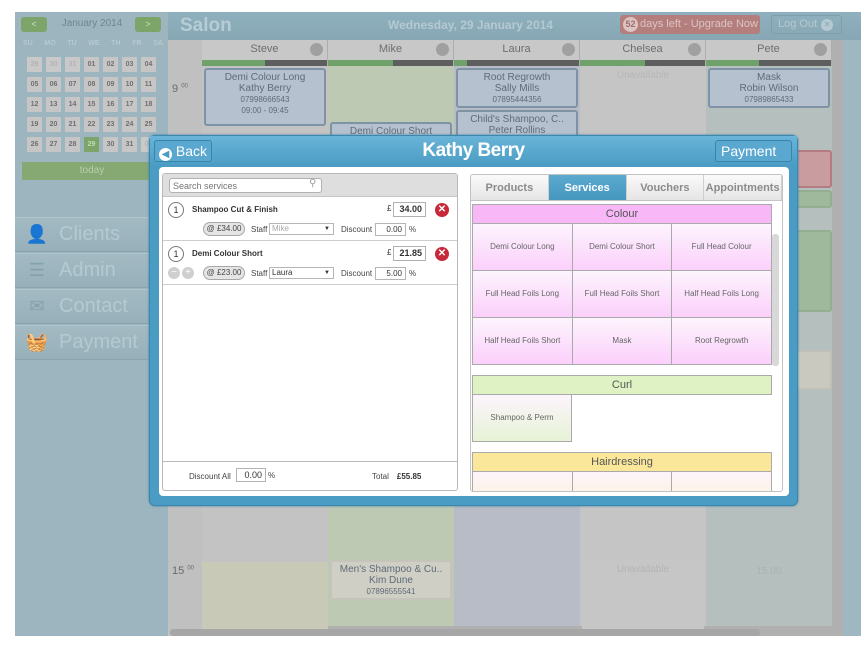 This screenshot has height=648, width=861. I want to click on calendar-day: 01, so click(91, 64).